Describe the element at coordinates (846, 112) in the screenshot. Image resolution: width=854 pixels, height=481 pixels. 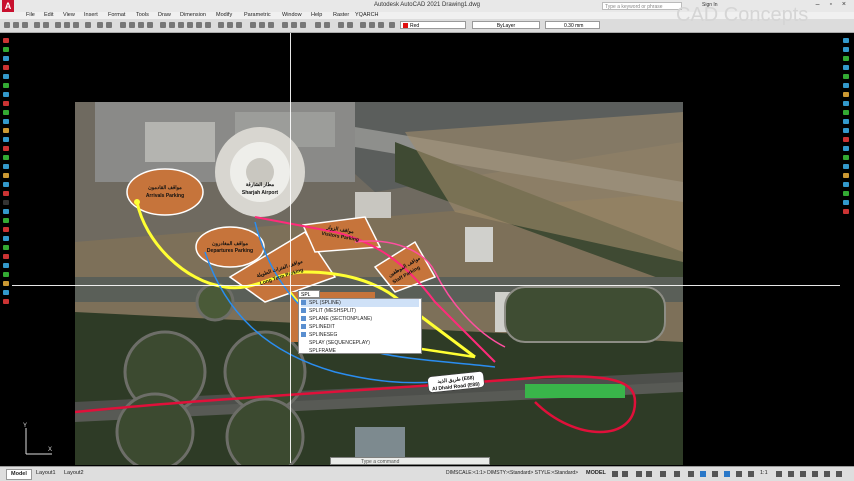
I see `quick-dim-icon` at that location.